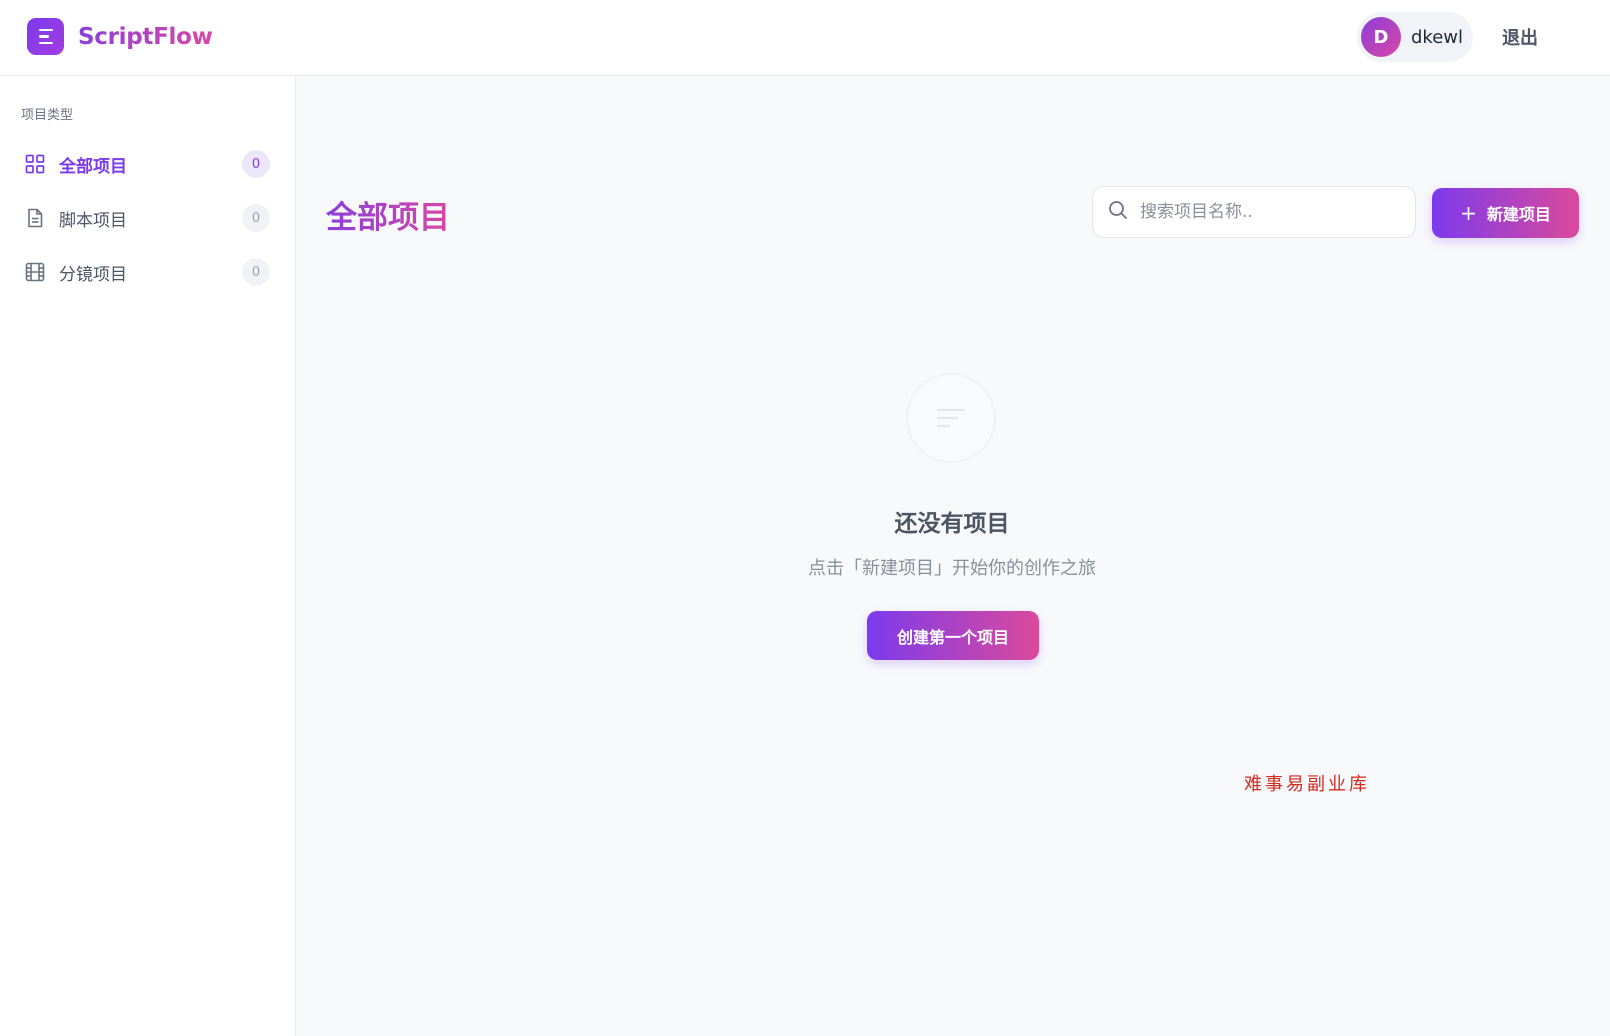  I want to click on sidebar-item-storyboard-projects: 分镜项目 0, so click(148, 272).